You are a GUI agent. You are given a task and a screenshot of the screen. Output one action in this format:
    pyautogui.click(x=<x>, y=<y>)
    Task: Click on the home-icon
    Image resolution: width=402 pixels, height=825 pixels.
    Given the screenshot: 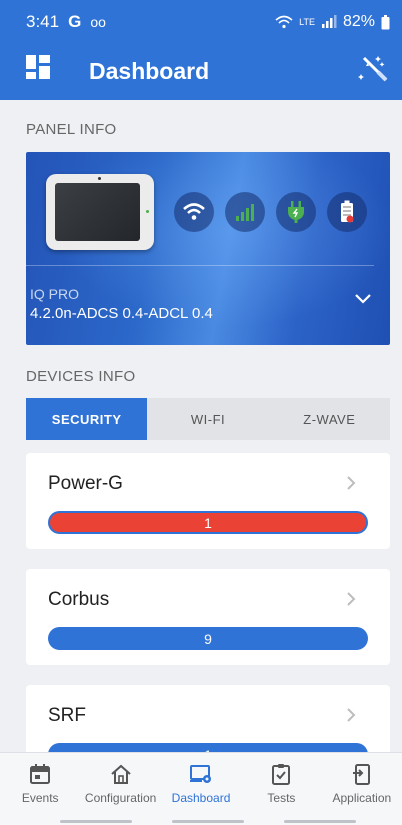 What is the action you would take?
    pyautogui.click(x=120, y=774)
    